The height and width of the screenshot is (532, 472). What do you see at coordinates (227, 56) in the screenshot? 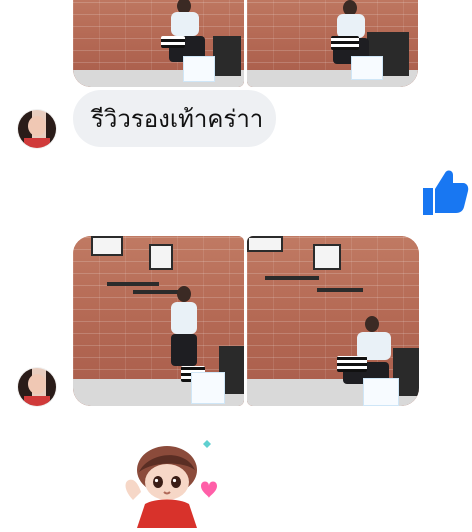
I see `side-table` at bounding box center [227, 56].